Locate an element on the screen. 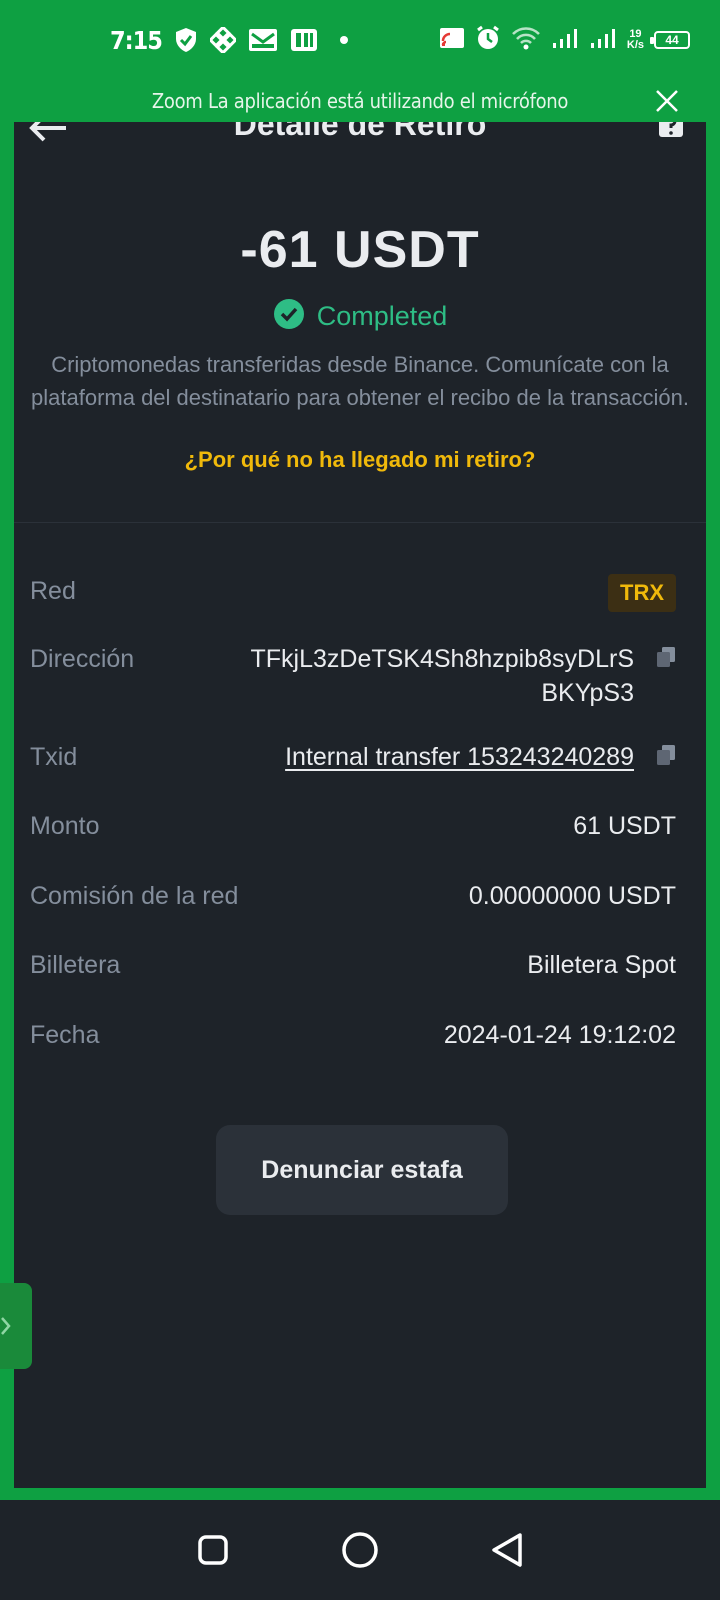 The image size is (720, 1600). withdrawal-amount: -61 USDT is located at coordinates (360, 250).